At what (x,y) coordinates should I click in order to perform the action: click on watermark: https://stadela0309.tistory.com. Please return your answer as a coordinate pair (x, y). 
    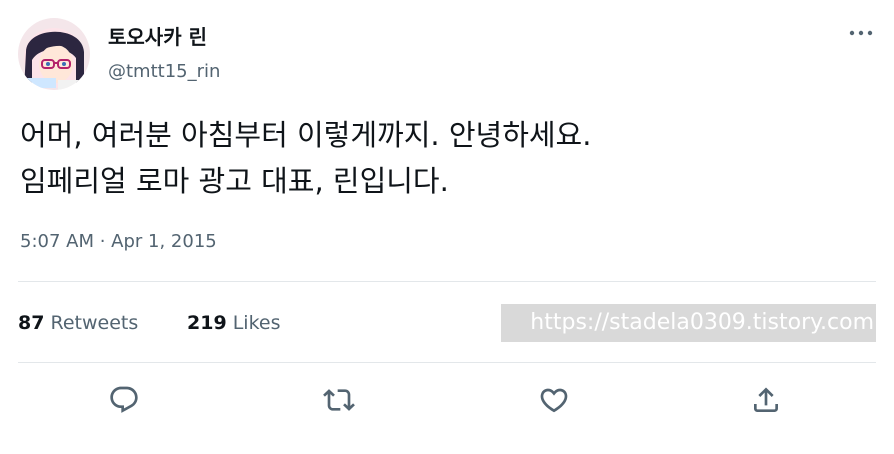
    Looking at the image, I should click on (688, 323).